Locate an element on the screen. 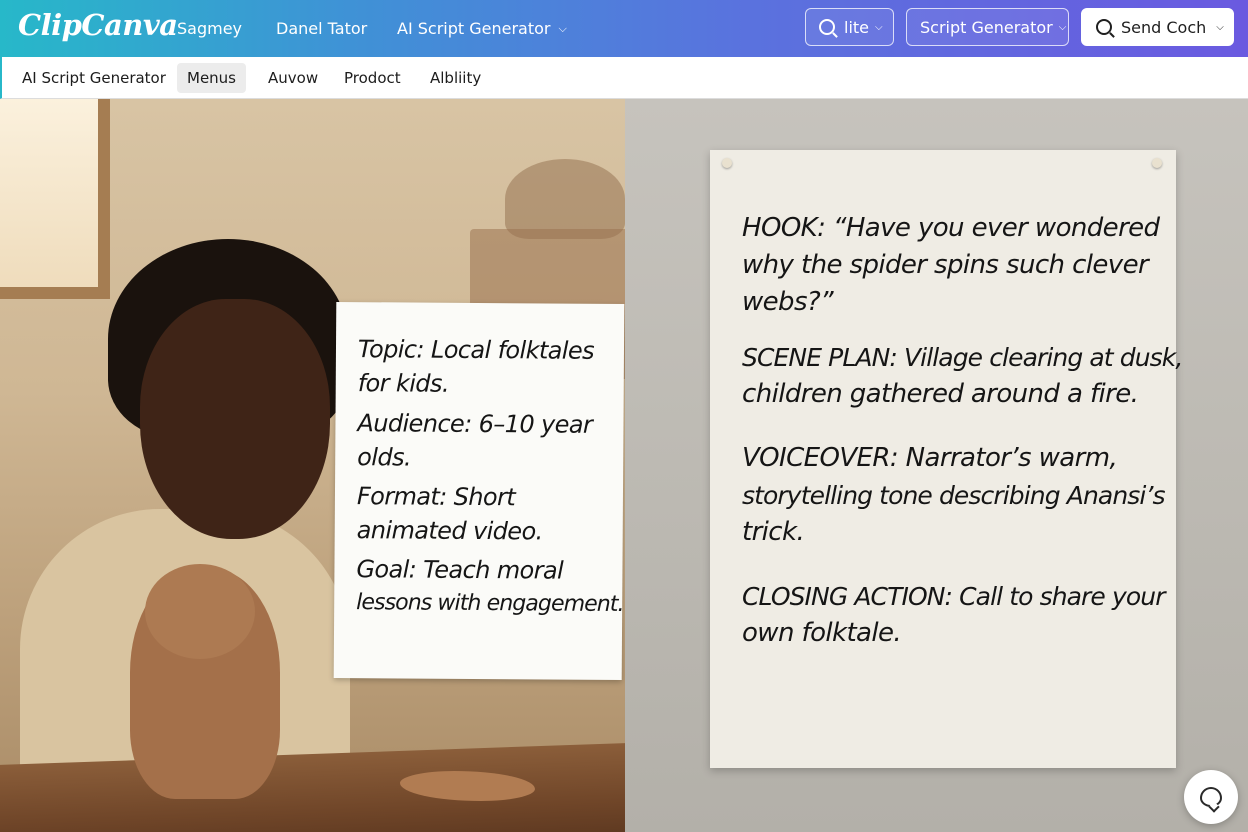 The width and height of the screenshot is (1248, 832). script-line: children gathered around a fire. is located at coordinates (940, 394).